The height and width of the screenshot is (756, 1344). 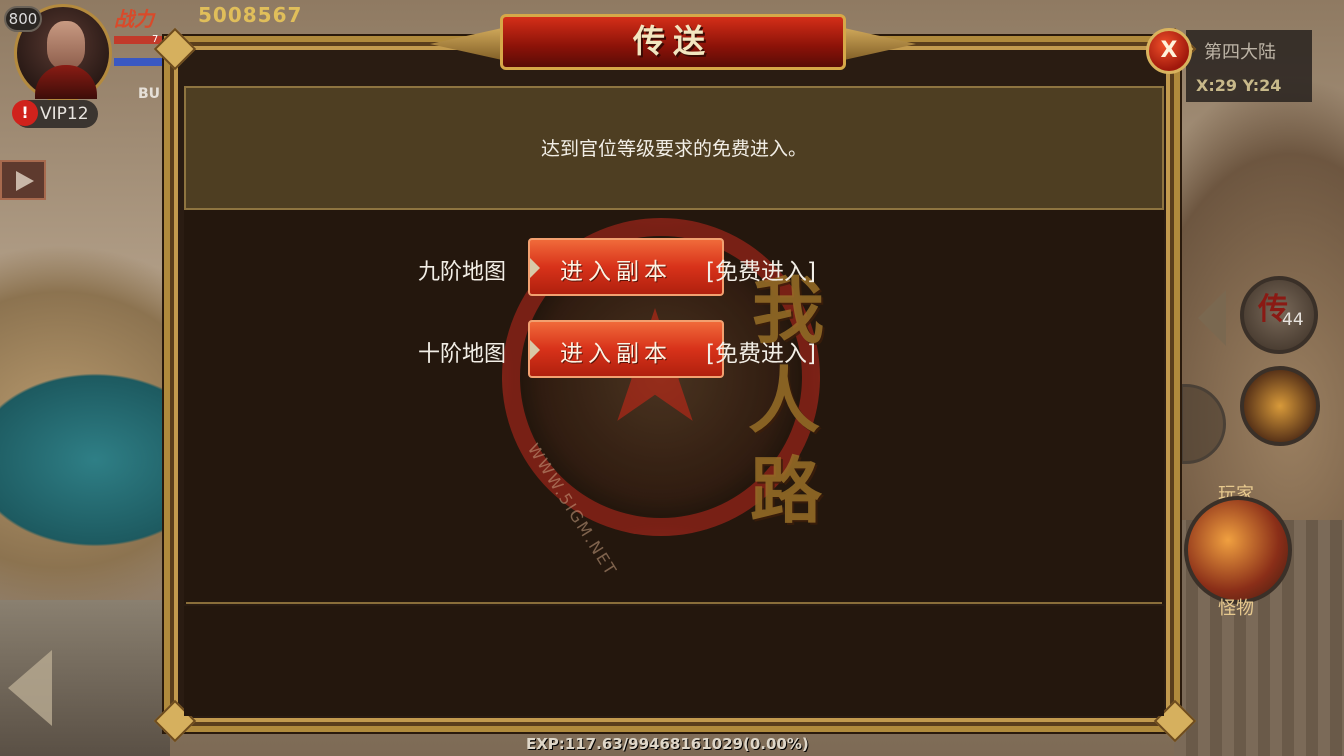 I want to click on collapse-chevron-icon, so click(x=1212, y=318).